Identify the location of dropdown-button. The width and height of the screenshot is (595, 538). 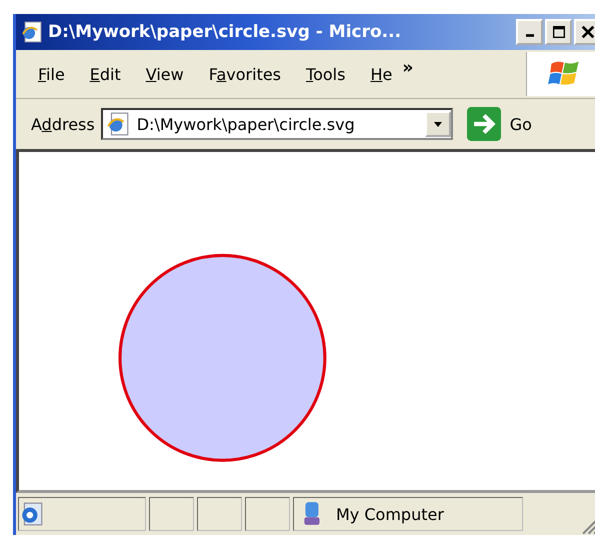
(437, 124).